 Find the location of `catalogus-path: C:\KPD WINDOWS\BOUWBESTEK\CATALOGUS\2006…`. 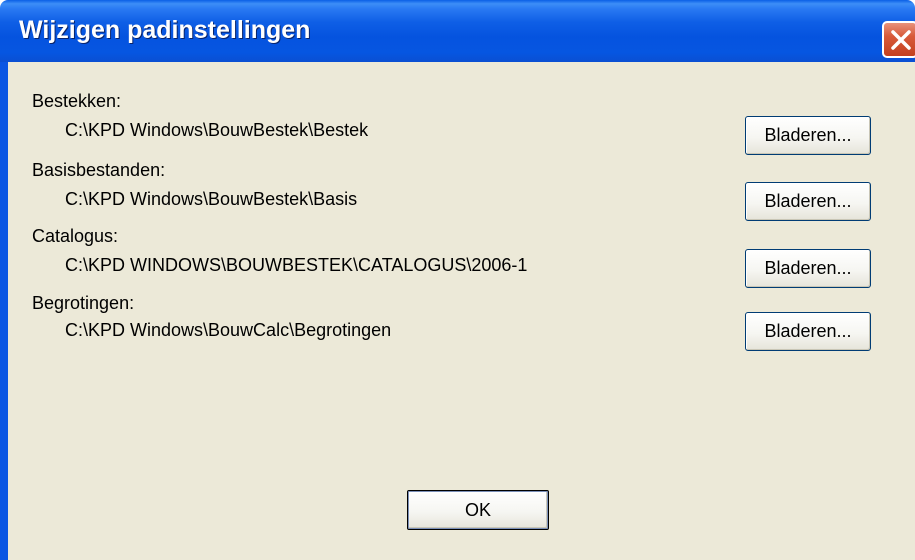

catalogus-path: C:\KPD WINDOWS\BOUWBESTEK\CATALOGUS\2006… is located at coordinates (296, 265).